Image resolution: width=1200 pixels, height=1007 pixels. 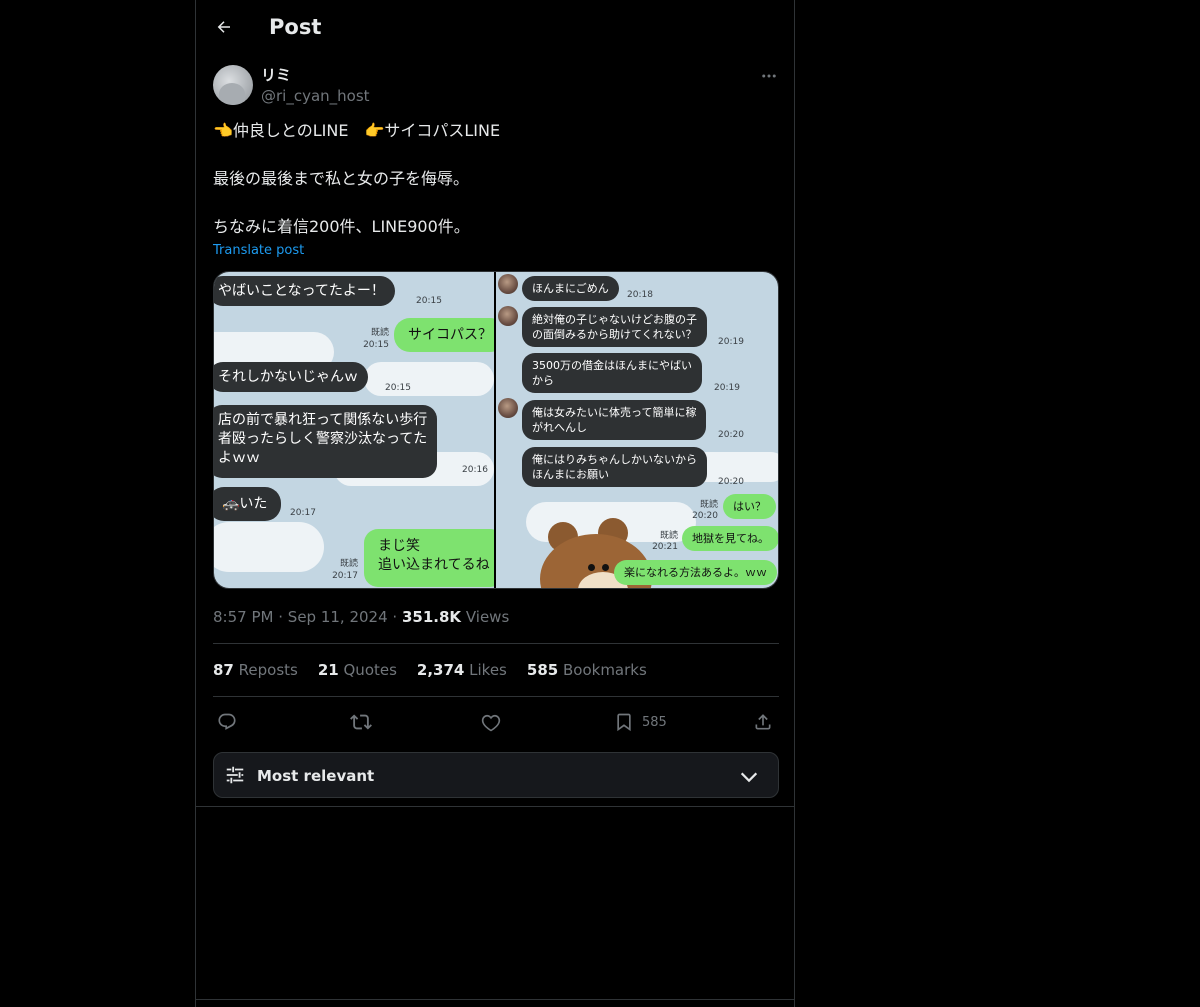 I want to click on repost-icon, so click(x=361, y=722).